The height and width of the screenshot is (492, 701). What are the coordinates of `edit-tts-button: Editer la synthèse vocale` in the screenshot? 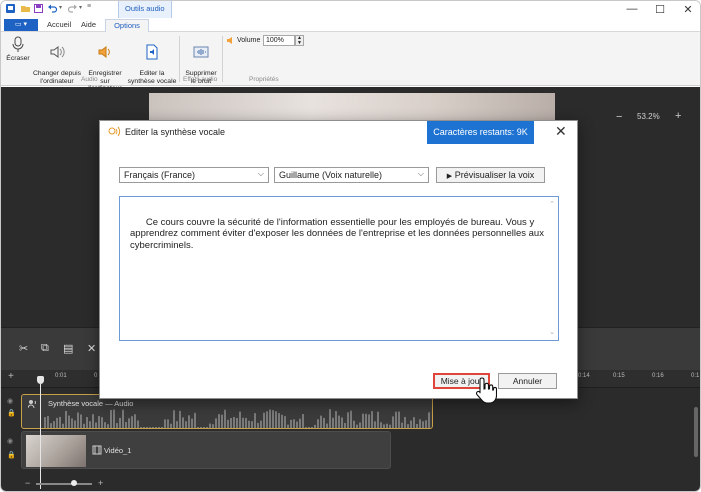 It's located at (152, 60).